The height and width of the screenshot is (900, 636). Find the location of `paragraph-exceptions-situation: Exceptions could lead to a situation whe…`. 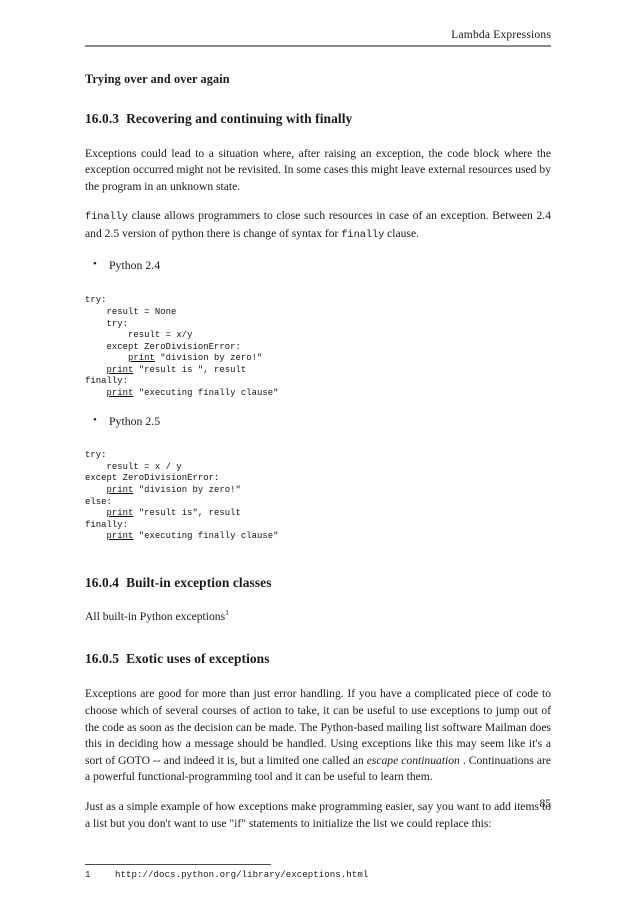

paragraph-exceptions-situation: Exceptions could lead to a situation whe… is located at coordinates (318, 169).